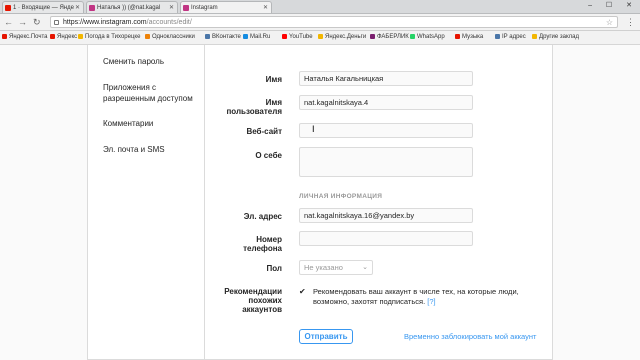  Describe the element at coordinates (386, 215) in the screenshot. I see `email-input: nat.kagalnitskaya.16@yandex.by` at that location.